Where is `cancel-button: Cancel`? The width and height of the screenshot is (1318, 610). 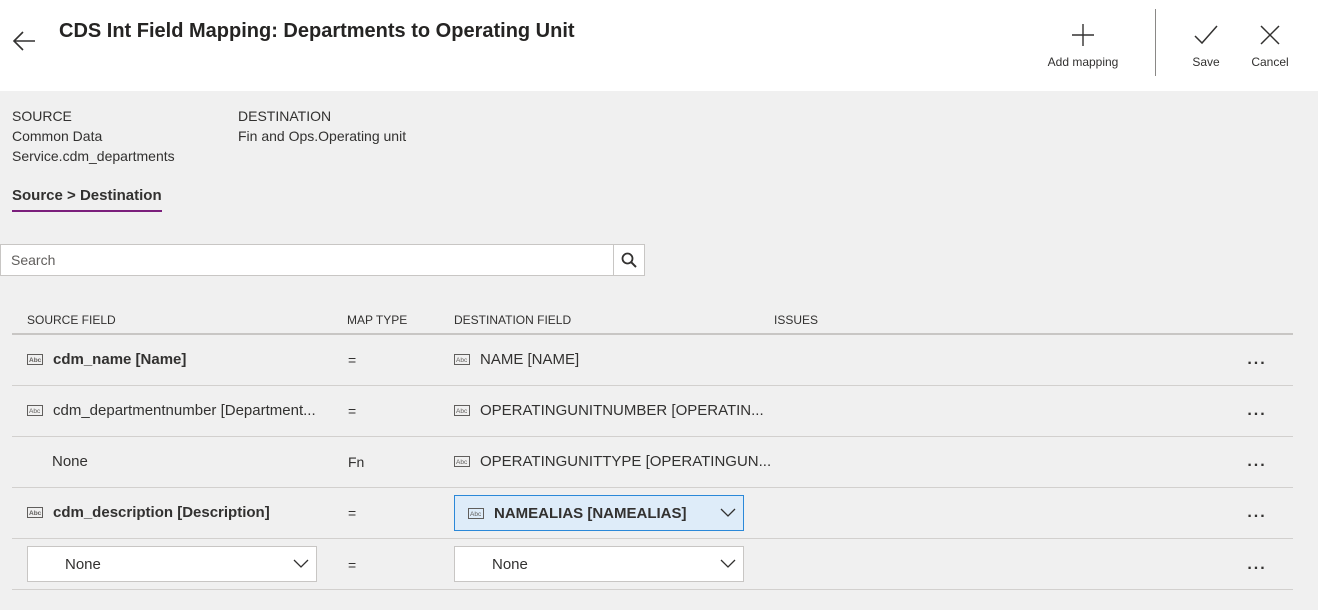 cancel-button: Cancel is located at coordinates (1270, 44).